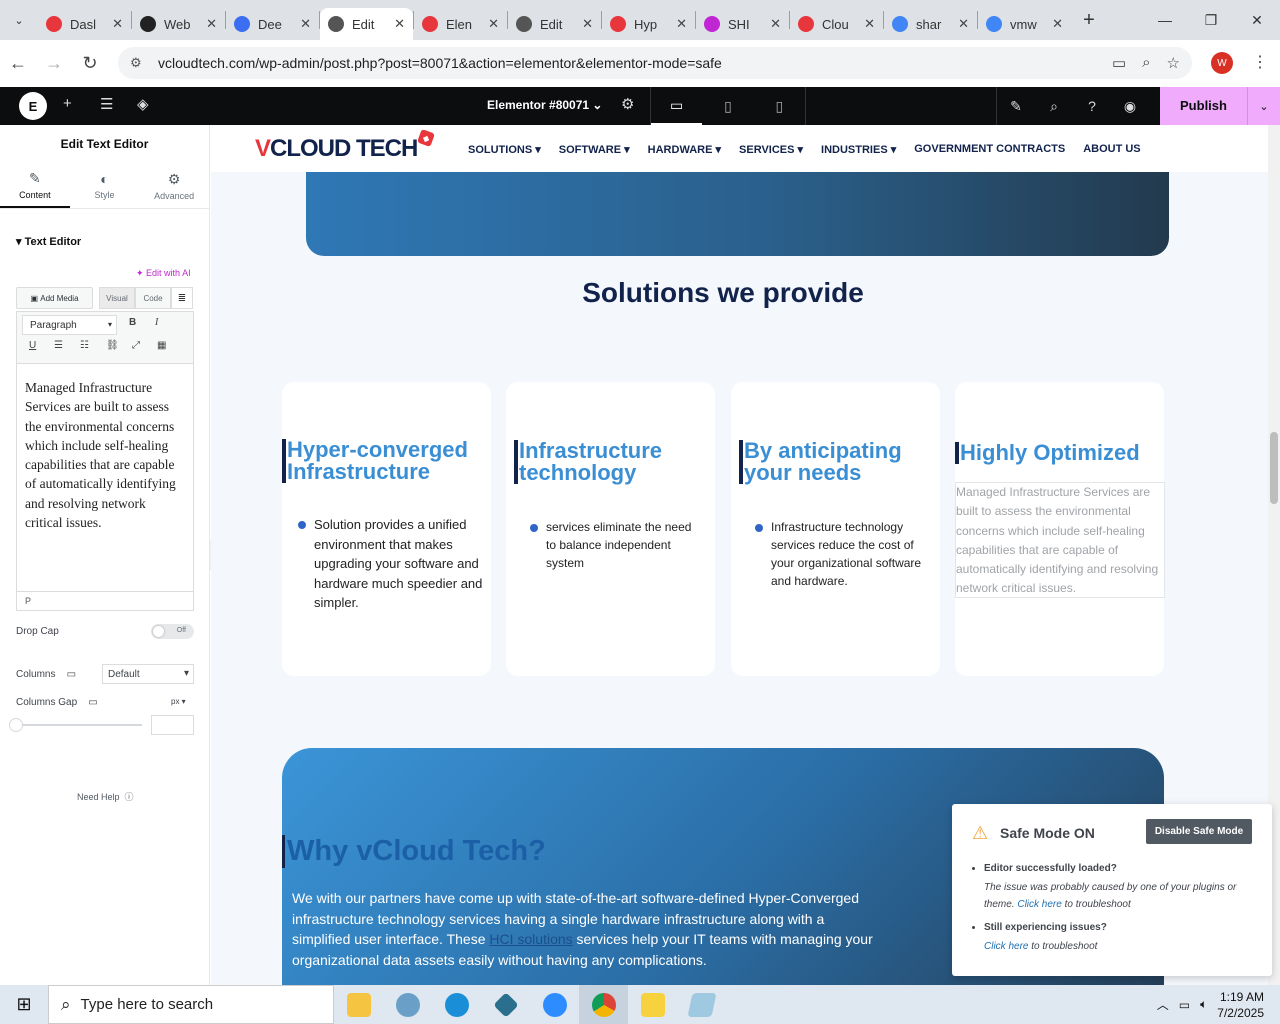 This screenshot has height=1024, width=1280. Describe the element at coordinates (35, 185) in the screenshot. I see `tab-content: ✎ Content` at that location.